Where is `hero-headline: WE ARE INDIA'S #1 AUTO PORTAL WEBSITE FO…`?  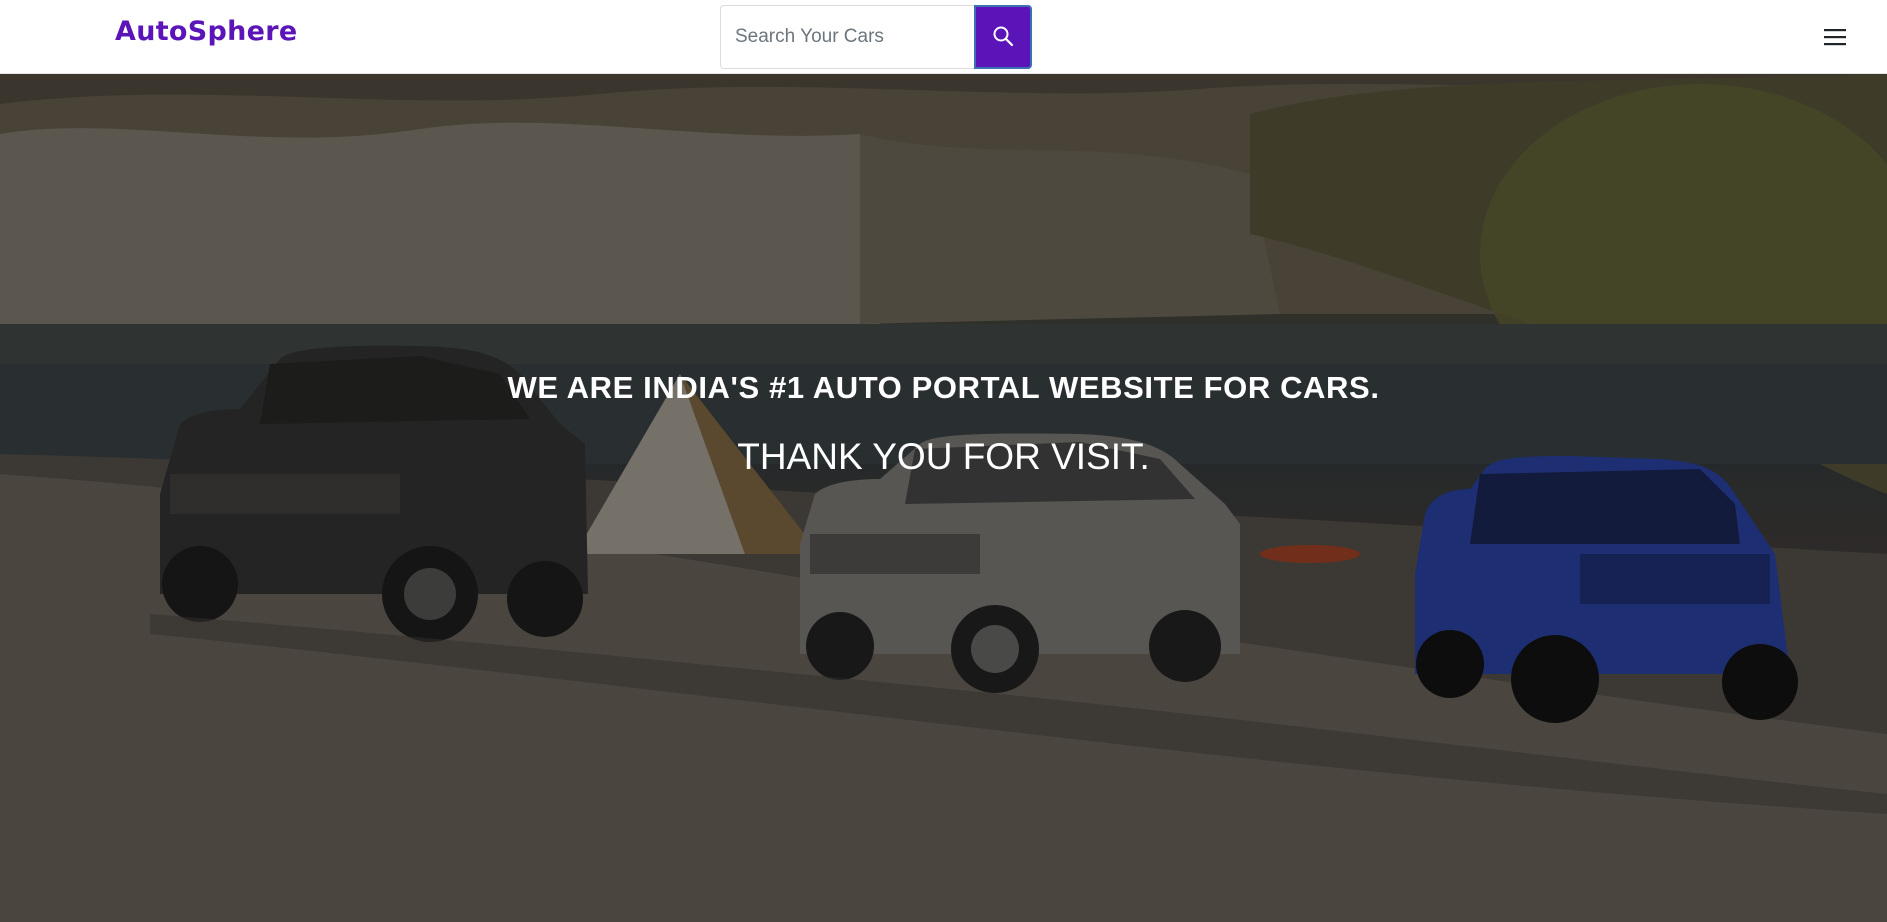
hero-headline: WE ARE INDIA'S #1 AUTO PORTAL WEBSITE FO… is located at coordinates (943, 387).